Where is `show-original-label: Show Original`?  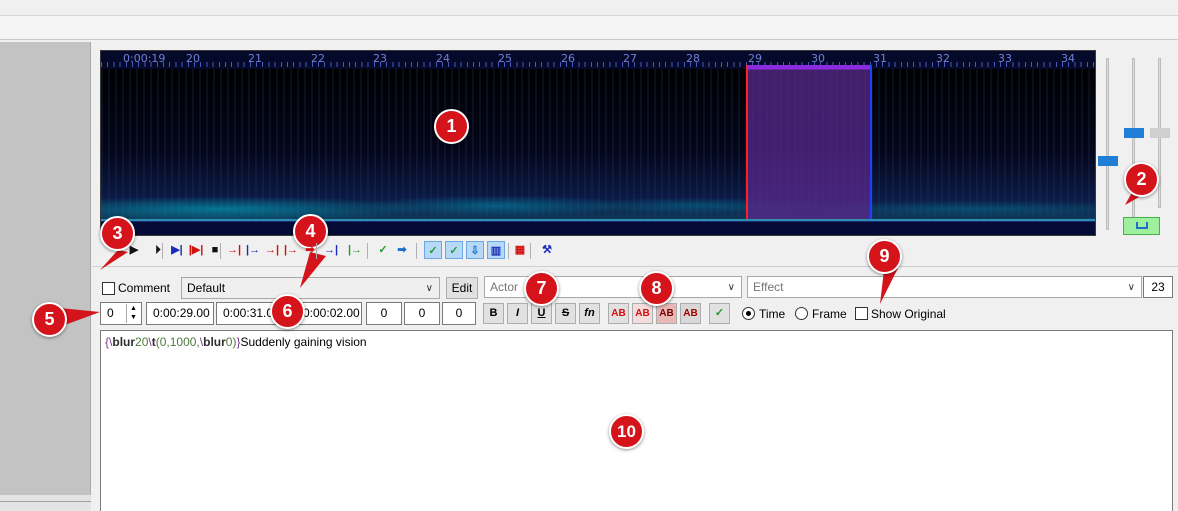
show-original-label: Show Original is located at coordinates (908, 314).